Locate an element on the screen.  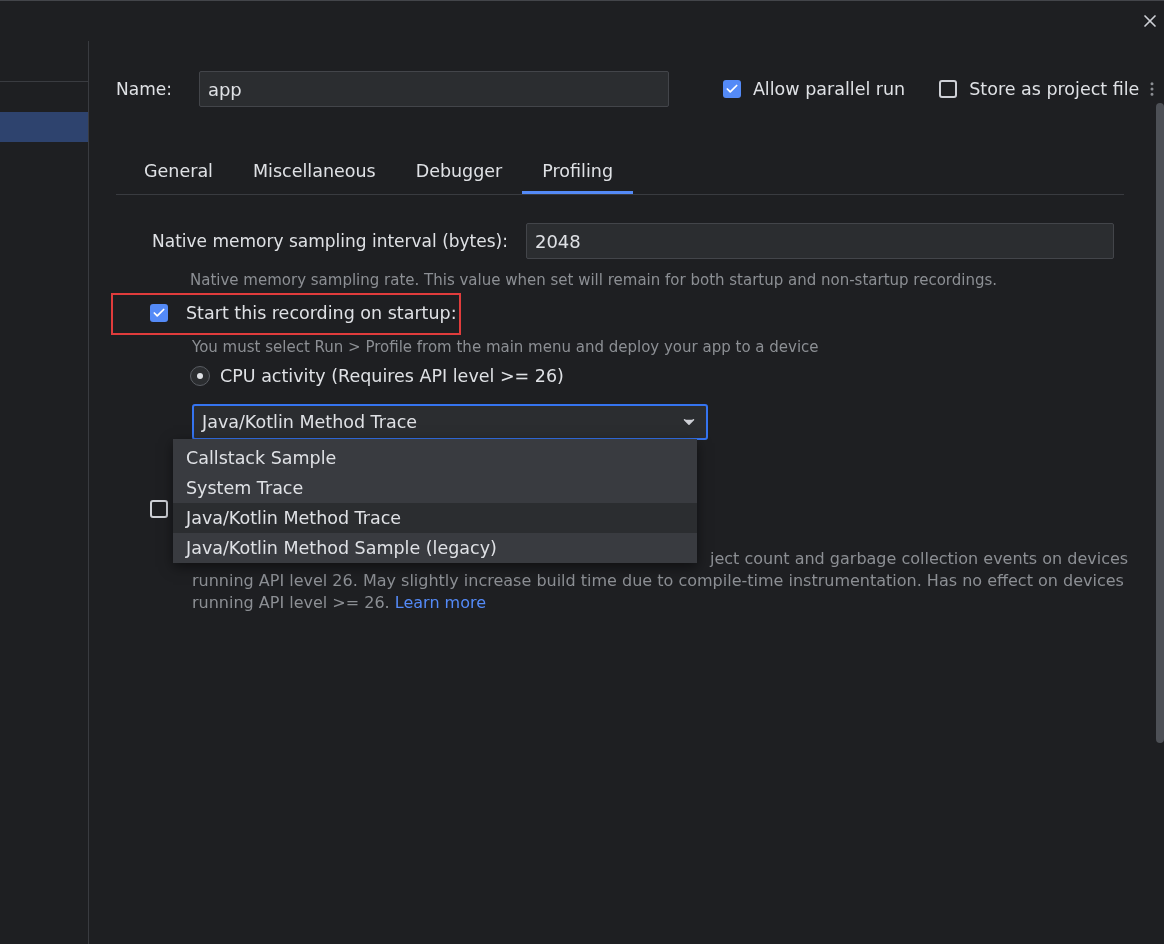
dropdown-option: System Trace is located at coordinates (435, 488).